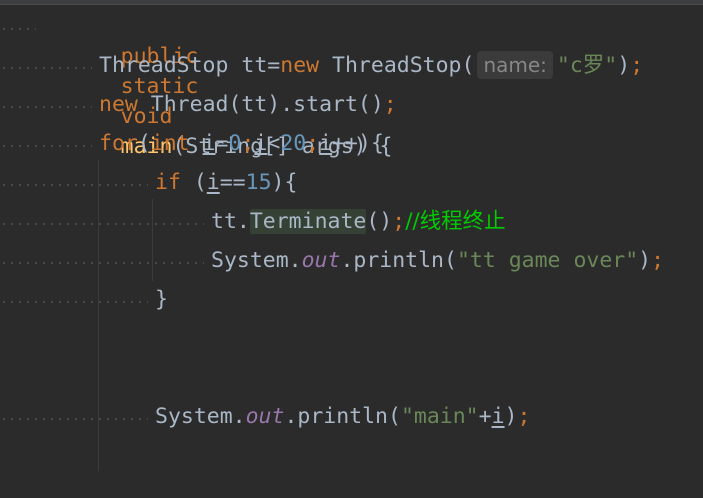 This screenshot has width=703, height=498. I want to click on keyword-for: for, so click(118, 143).